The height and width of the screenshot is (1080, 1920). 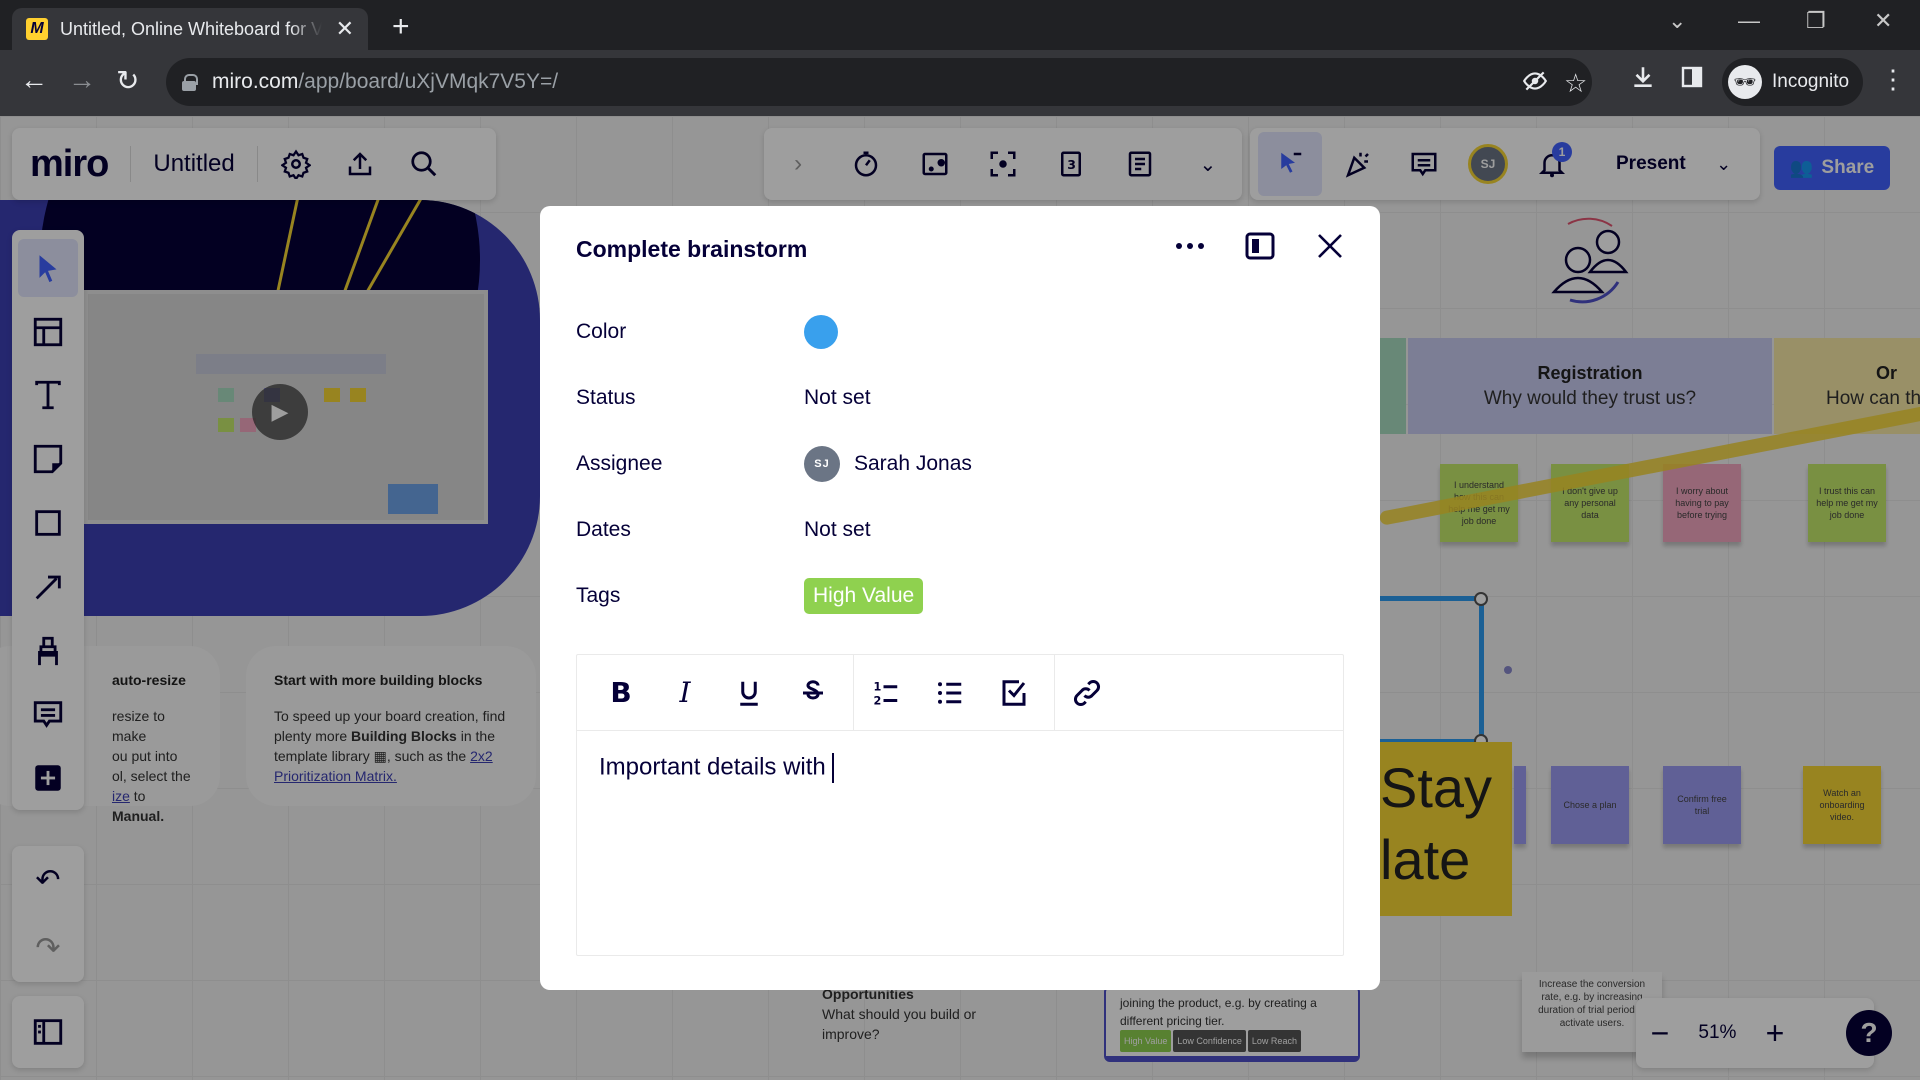 I want to click on close-icon, so click(x=1330, y=246).